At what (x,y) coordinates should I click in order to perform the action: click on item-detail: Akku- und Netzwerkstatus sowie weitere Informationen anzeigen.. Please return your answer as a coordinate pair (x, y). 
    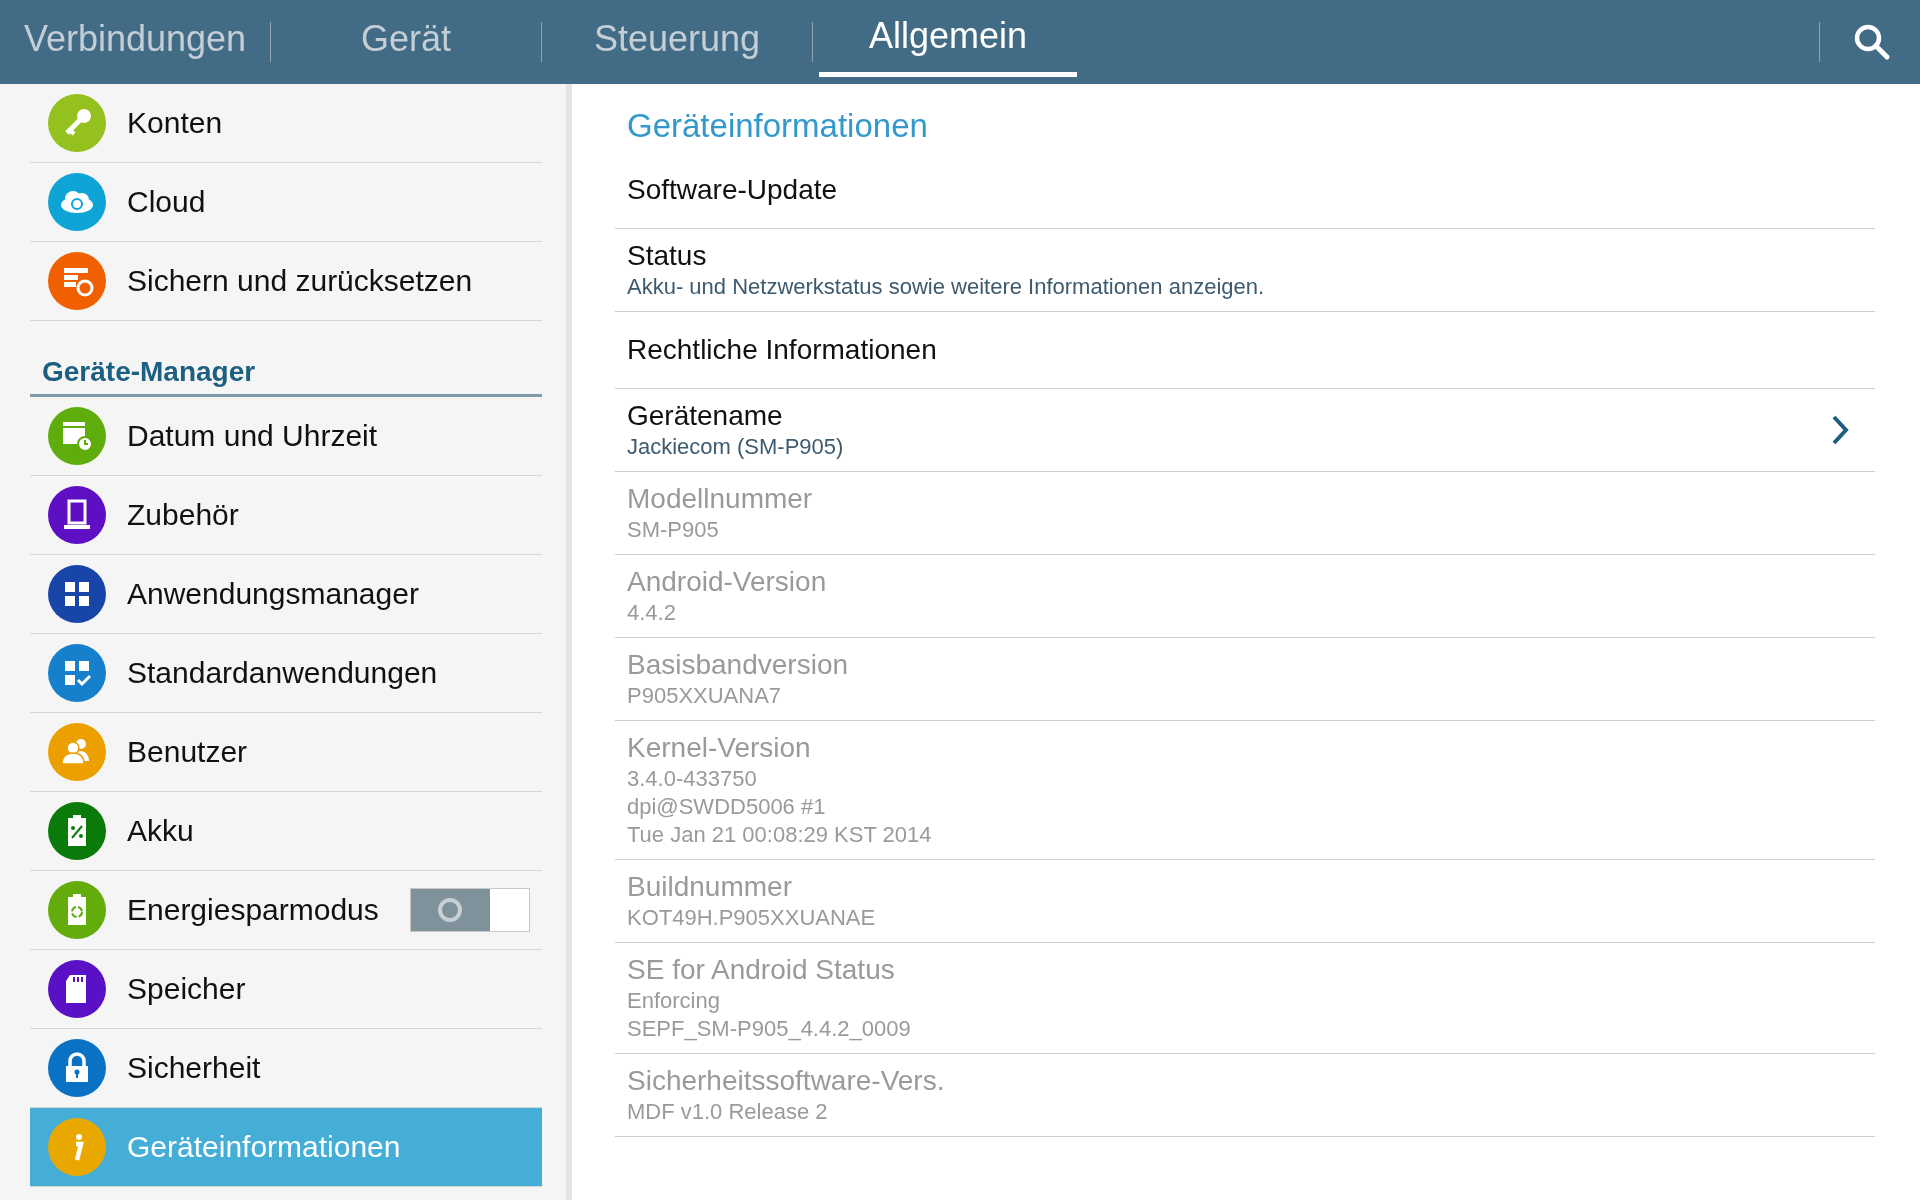
    Looking at the image, I should click on (946, 287).